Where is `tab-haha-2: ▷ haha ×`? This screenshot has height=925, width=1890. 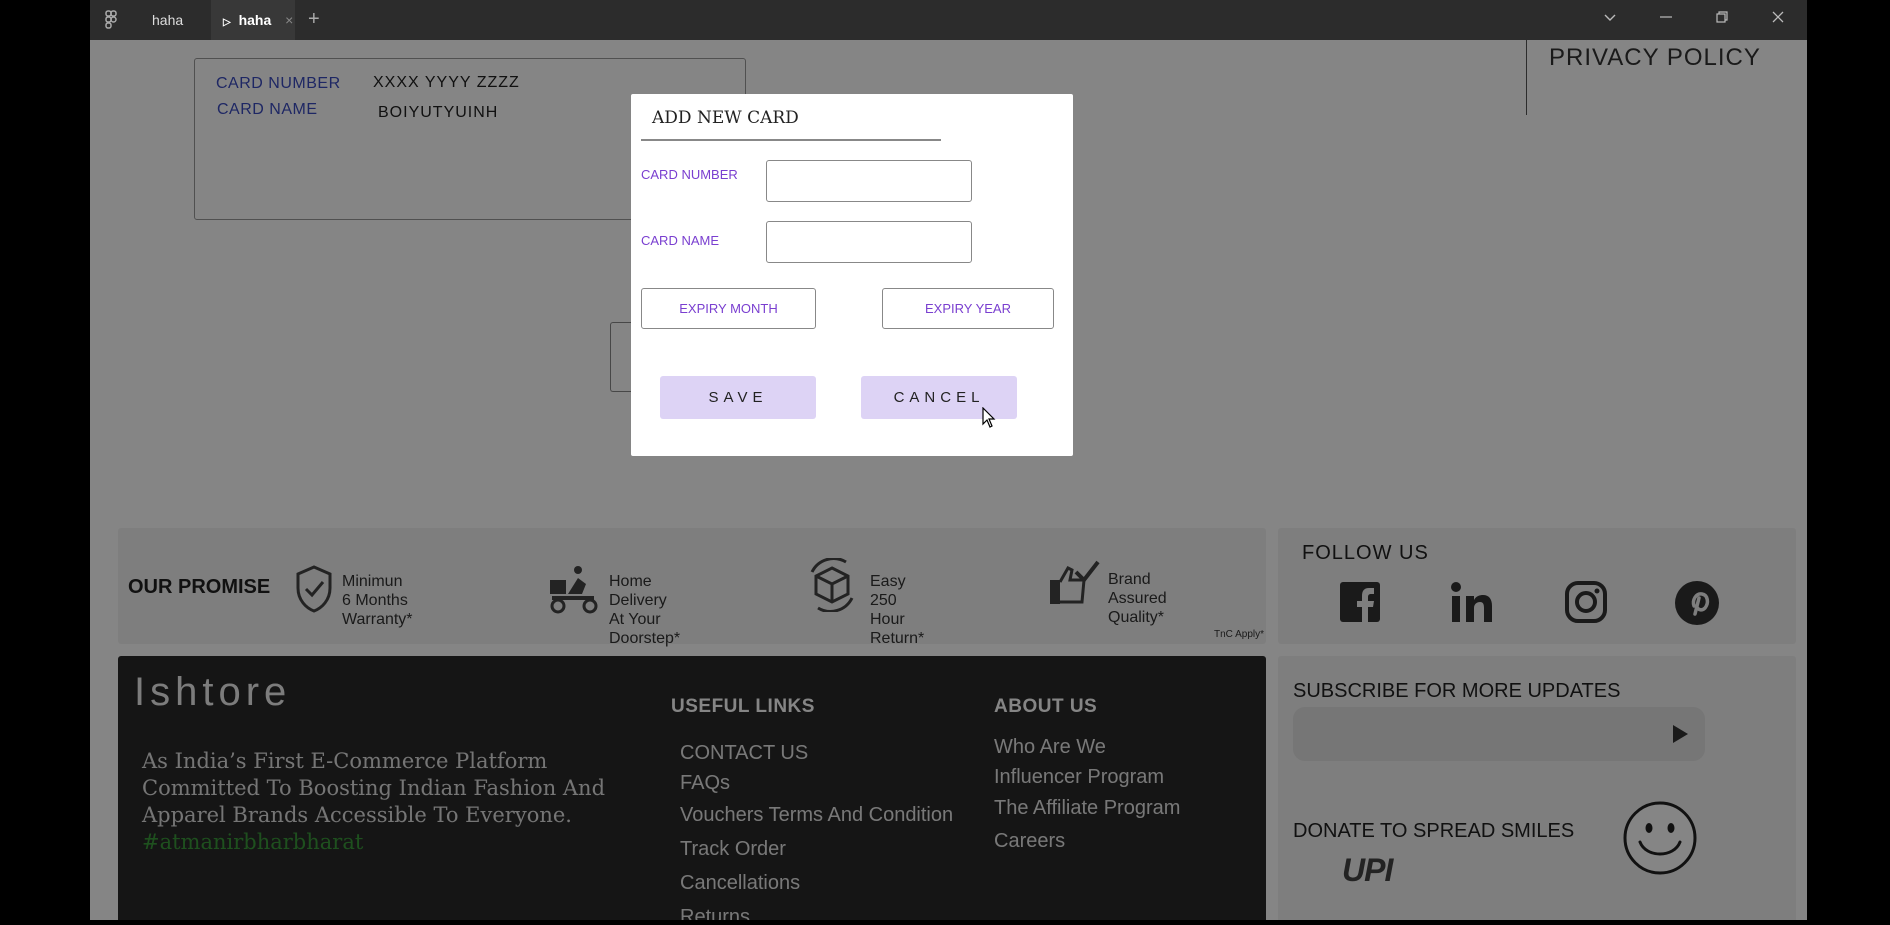
tab-haha-2: ▷ haha × is located at coordinates (253, 20).